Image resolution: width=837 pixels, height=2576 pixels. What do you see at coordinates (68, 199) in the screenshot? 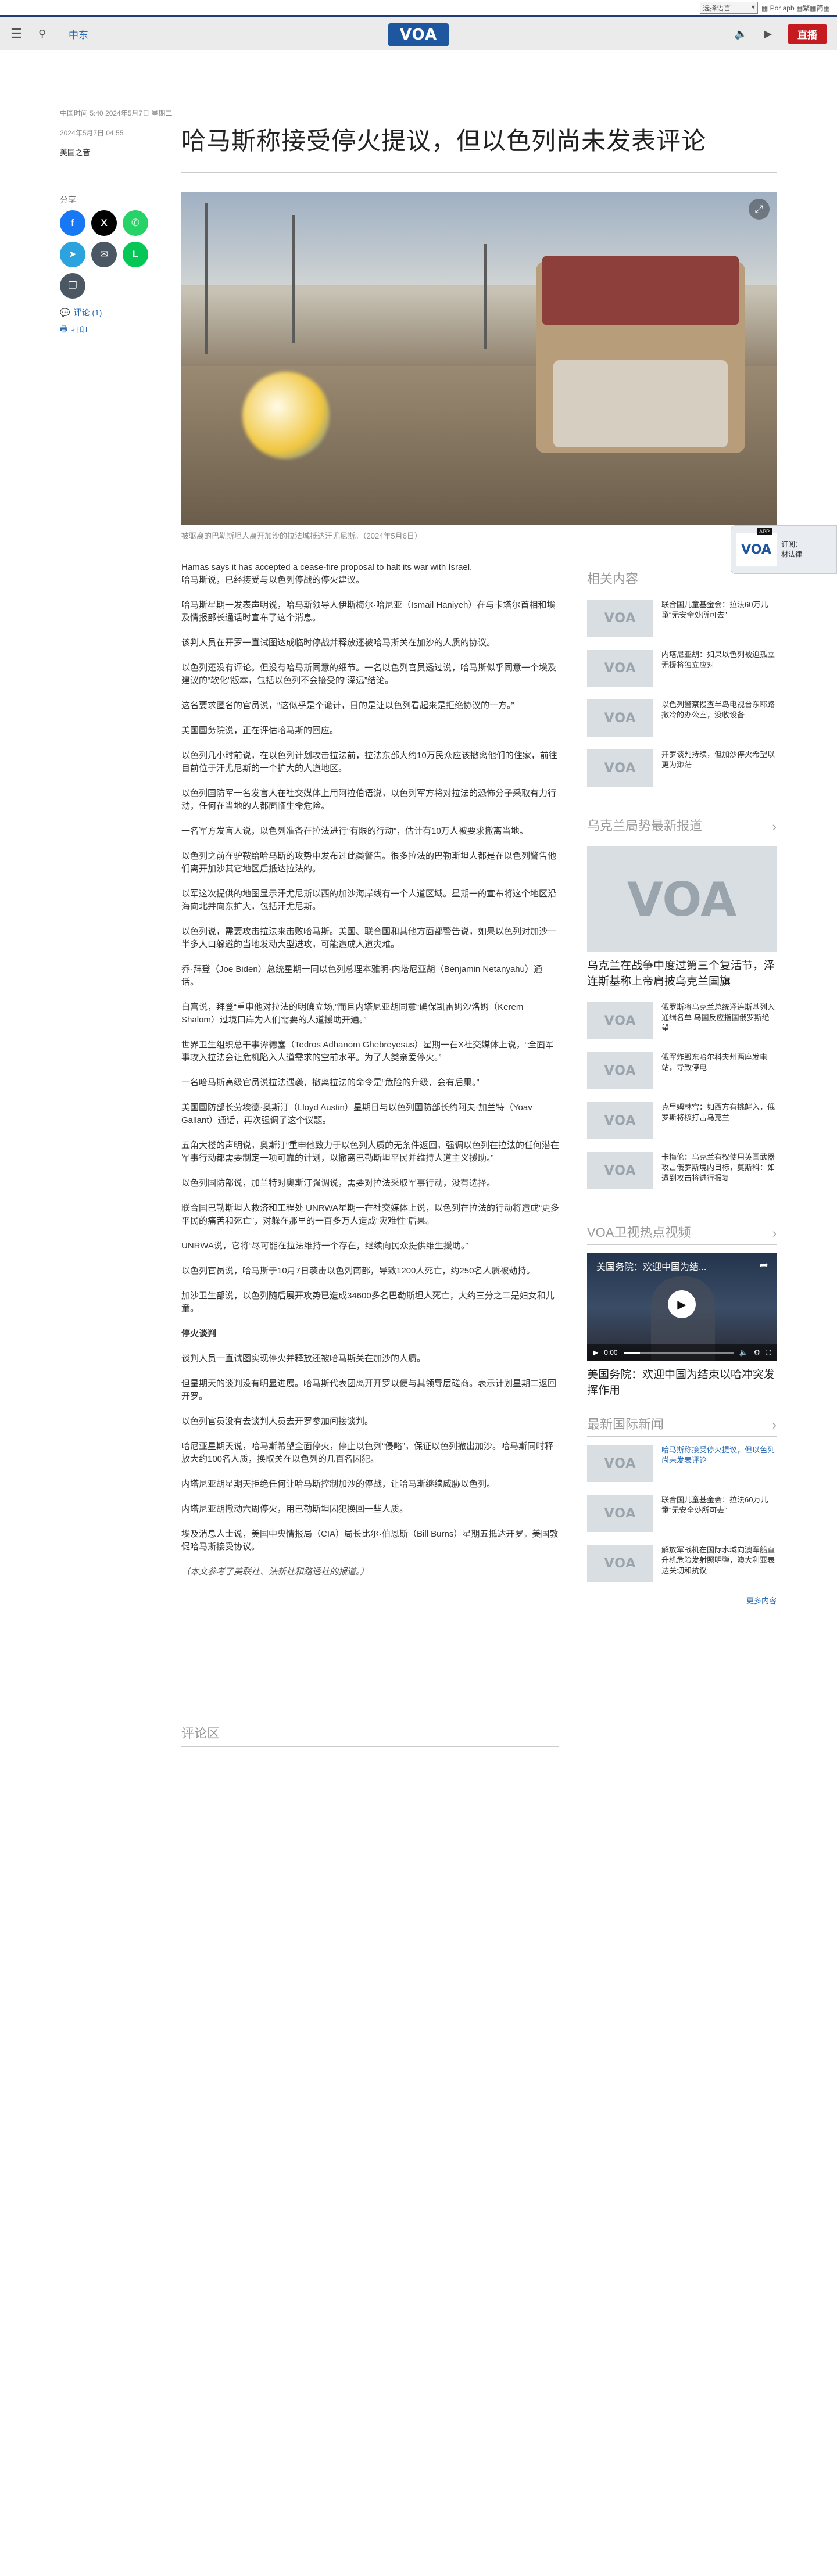
I see `share-label: 分享` at bounding box center [68, 199].